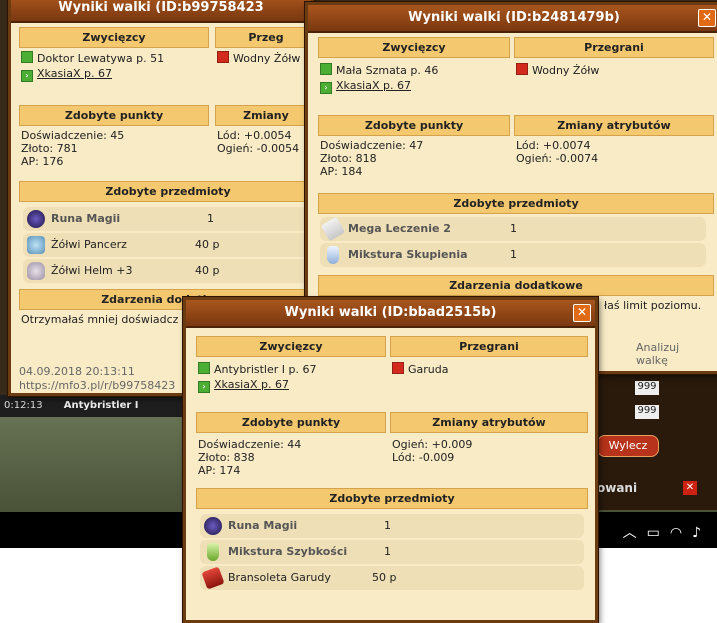 The height and width of the screenshot is (623, 717). Describe the element at coordinates (226, 457) in the screenshot. I see `points-gold: Złoto: 838` at that location.